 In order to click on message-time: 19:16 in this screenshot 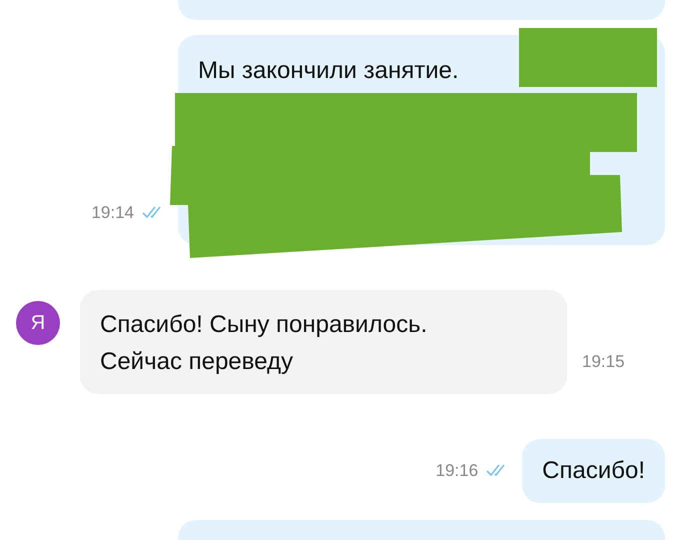, I will do `click(457, 471)`.